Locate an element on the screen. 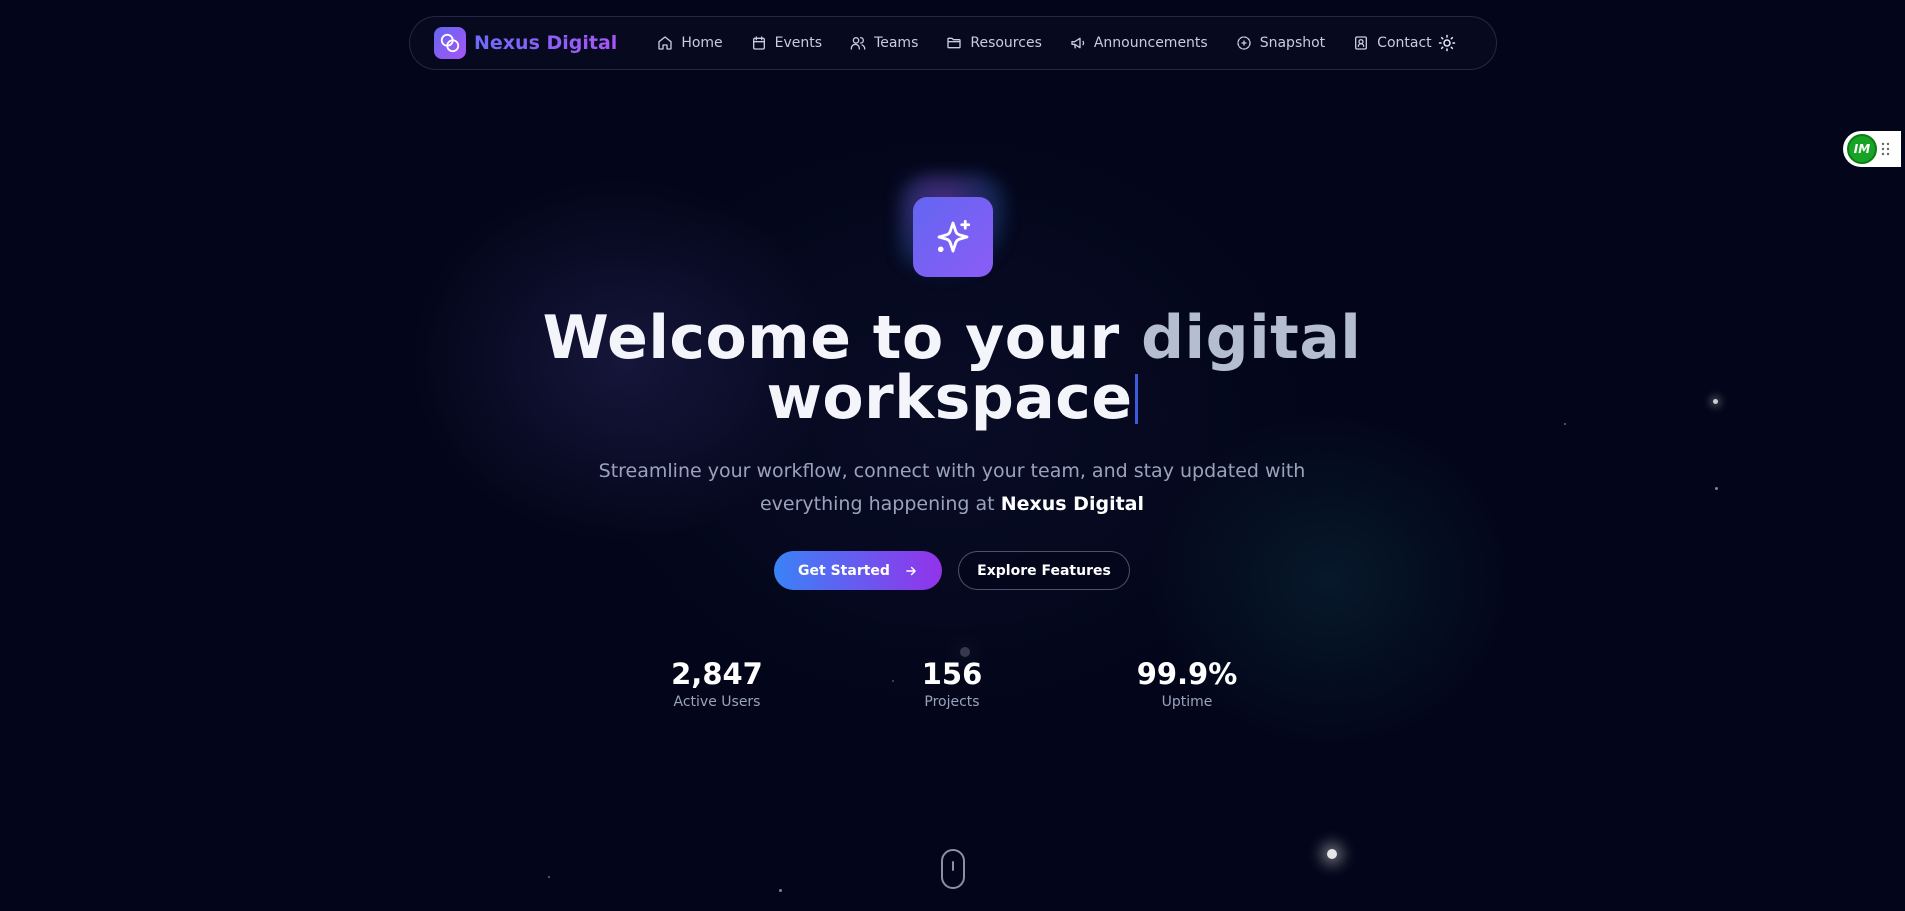  theme-toggle-button is located at coordinates (1447, 45).